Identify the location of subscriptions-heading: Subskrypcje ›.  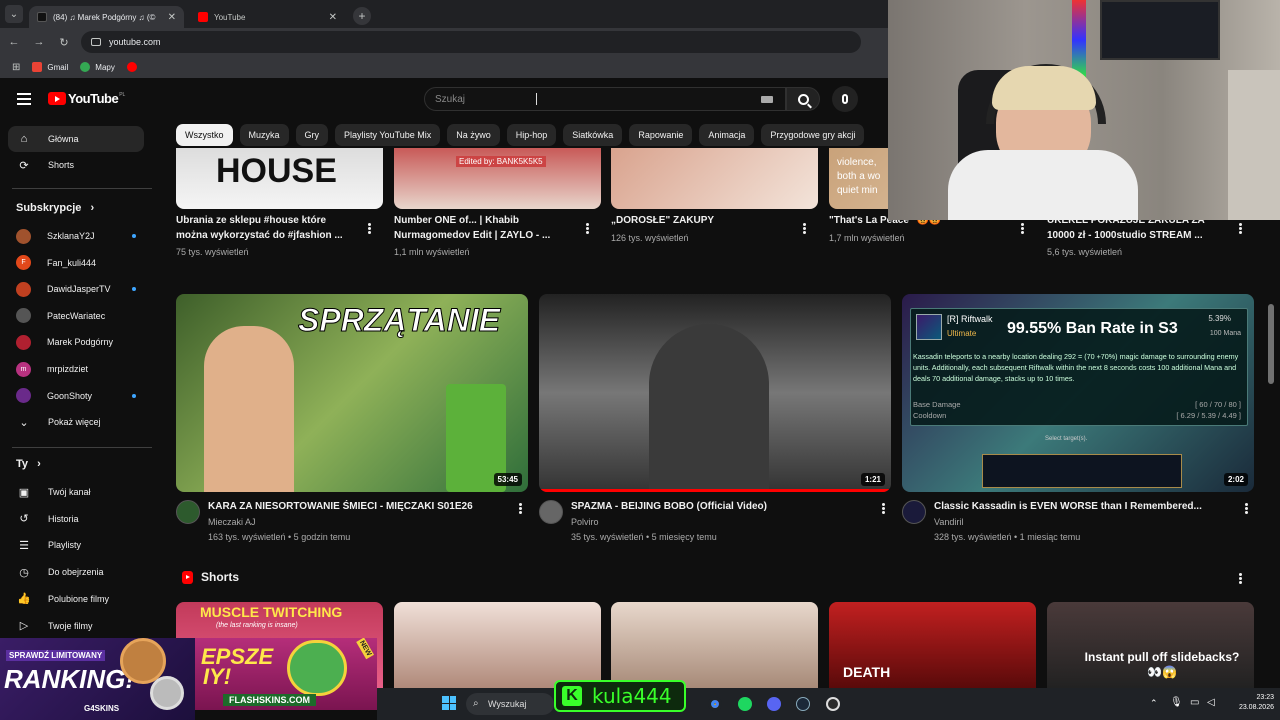
(55, 208).